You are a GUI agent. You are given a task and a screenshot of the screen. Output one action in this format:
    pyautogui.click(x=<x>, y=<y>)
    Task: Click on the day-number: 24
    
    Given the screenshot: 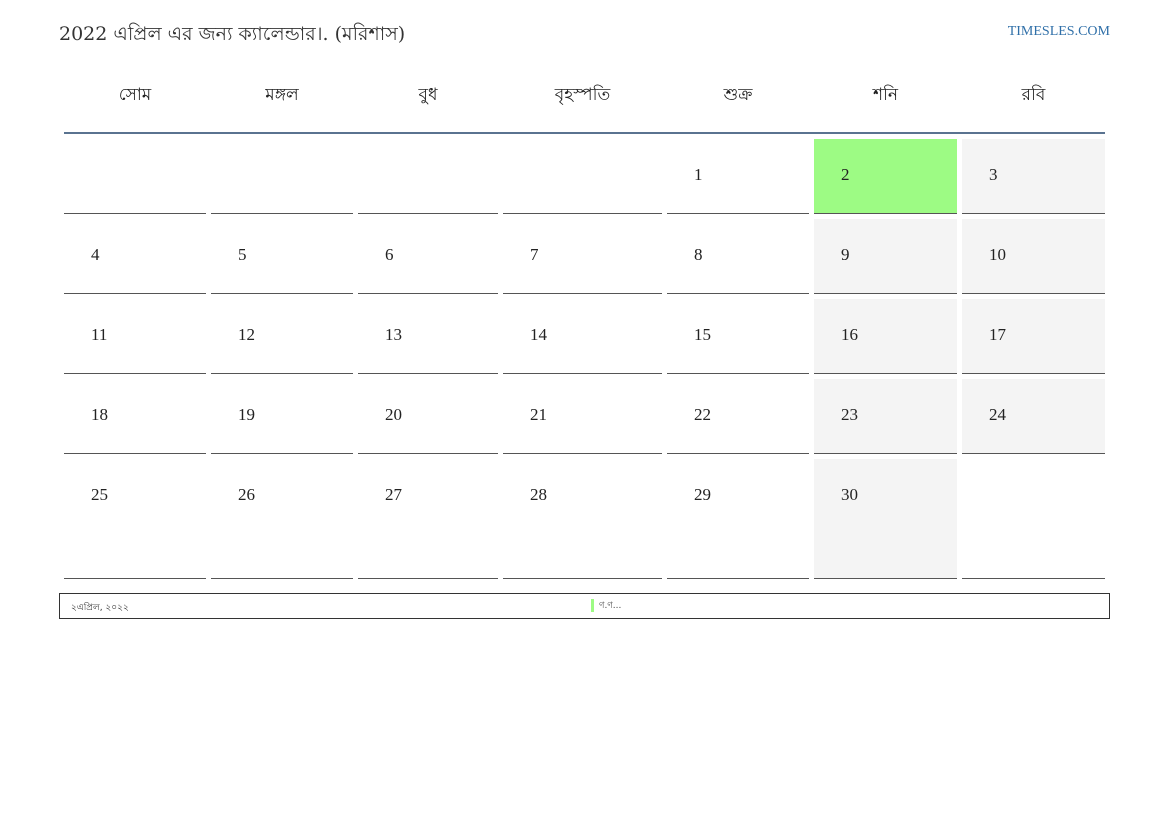 What is the action you would take?
    pyautogui.click(x=997, y=414)
    